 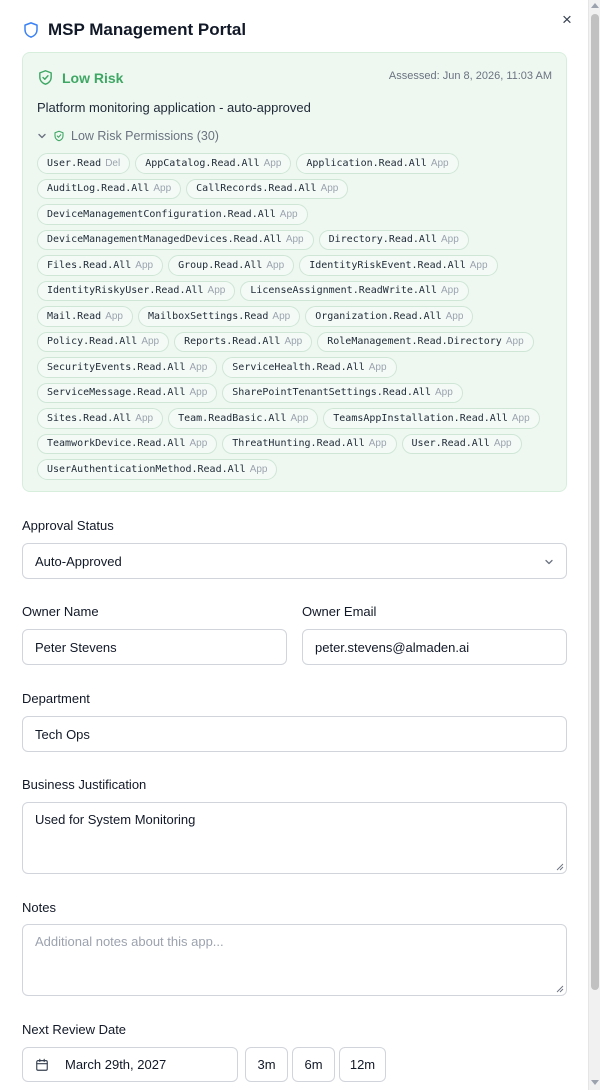 What do you see at coordinates (98, 189) in the screenshot?
I see `permission-name: AuditLog.Read.All` at bounding box center [98, 189].